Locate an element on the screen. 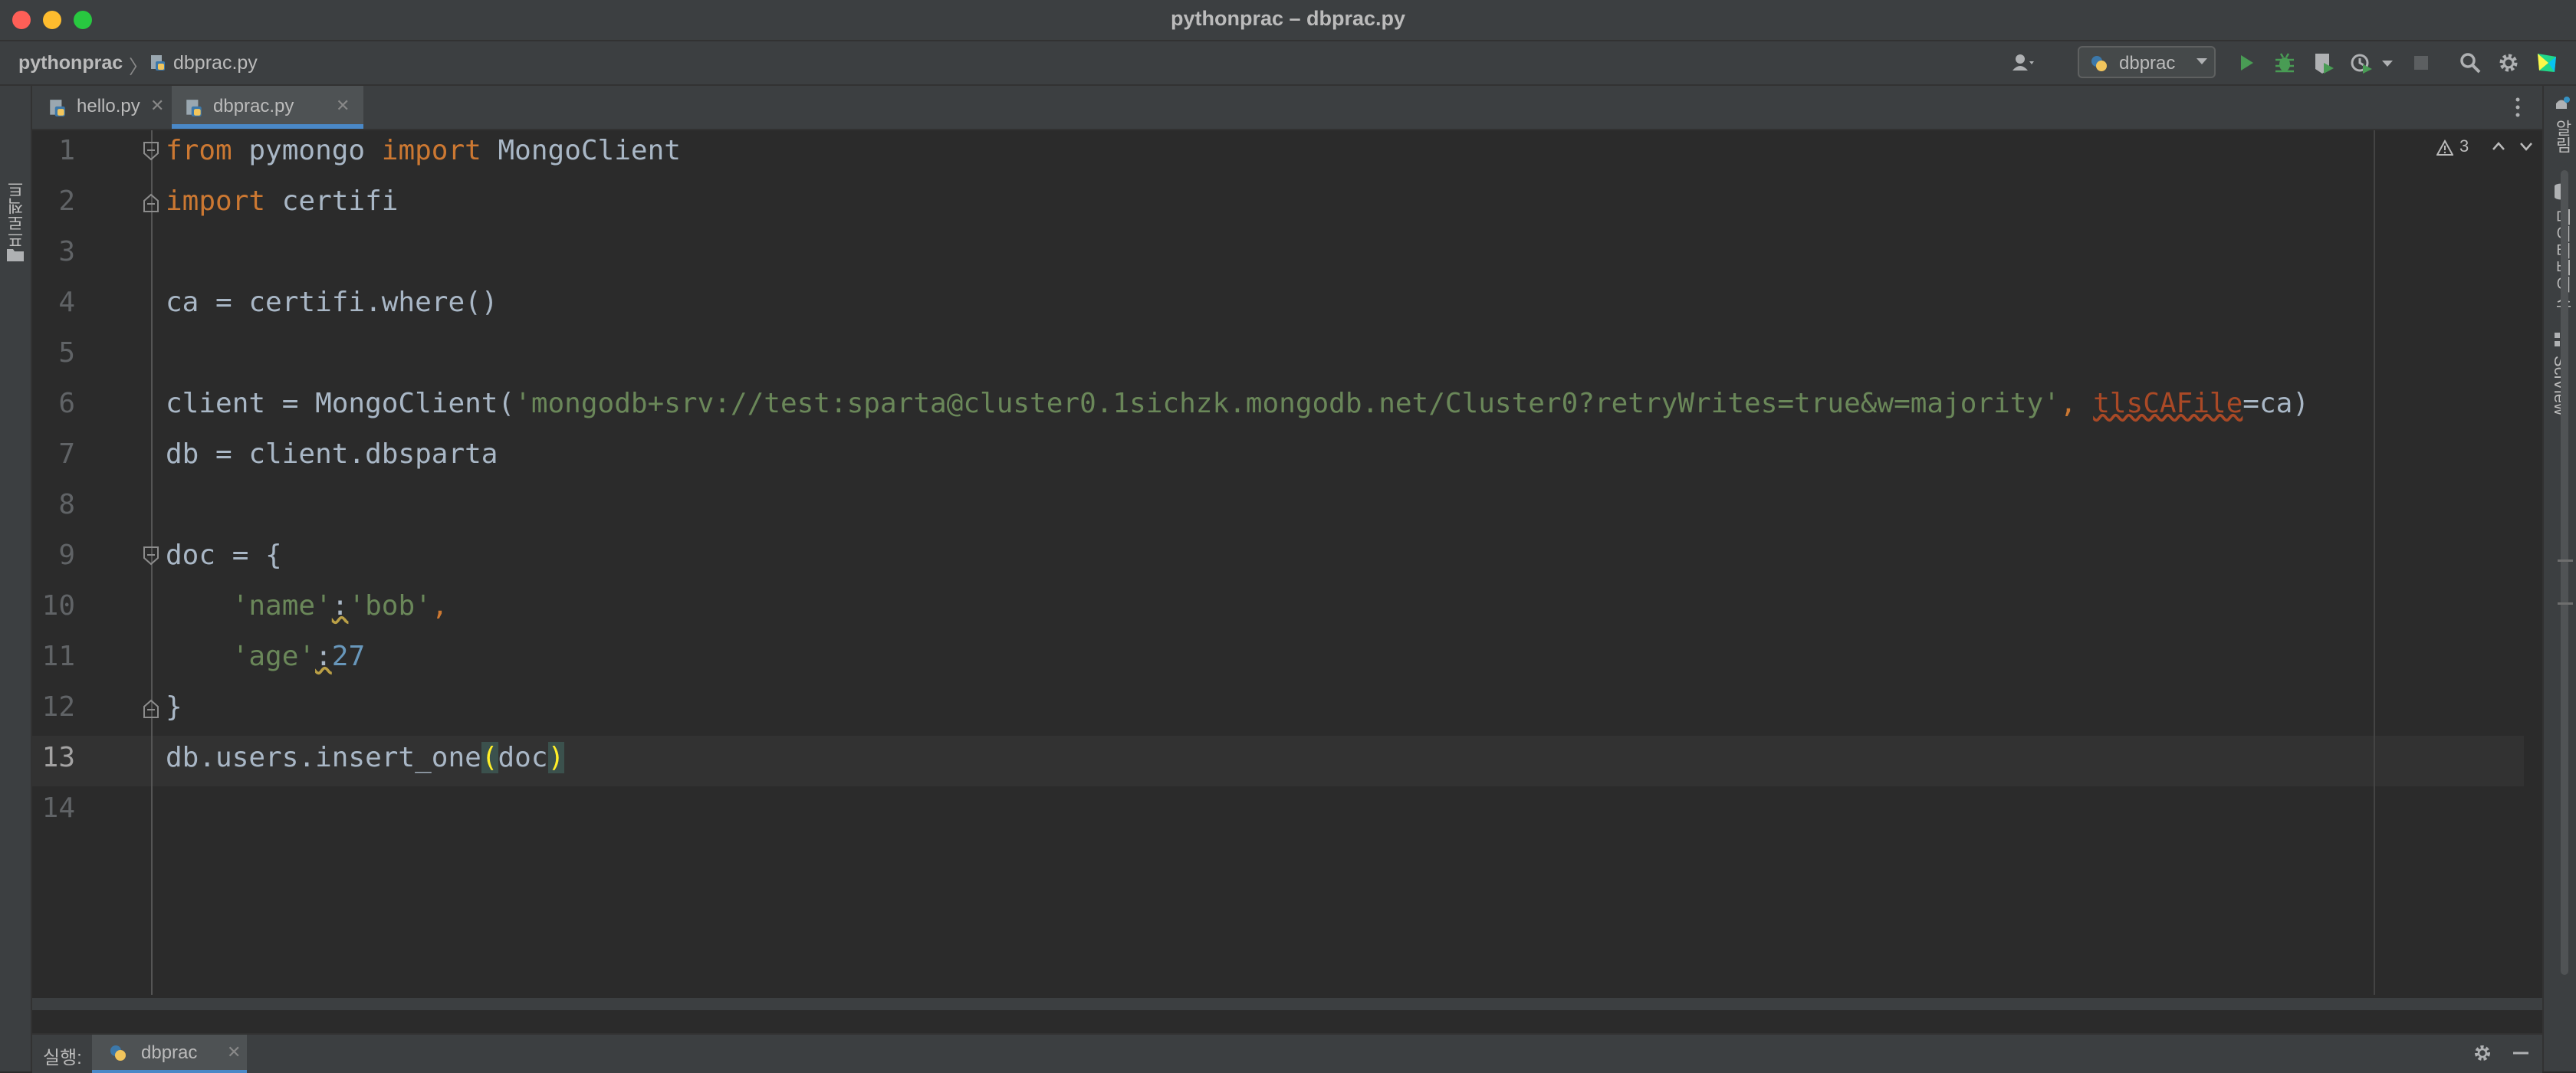 Image resolution: width=2576 pixels, height=1073 pixels. code-line-1: from pymongo import MongoClient is located at coordinates (424, 150).